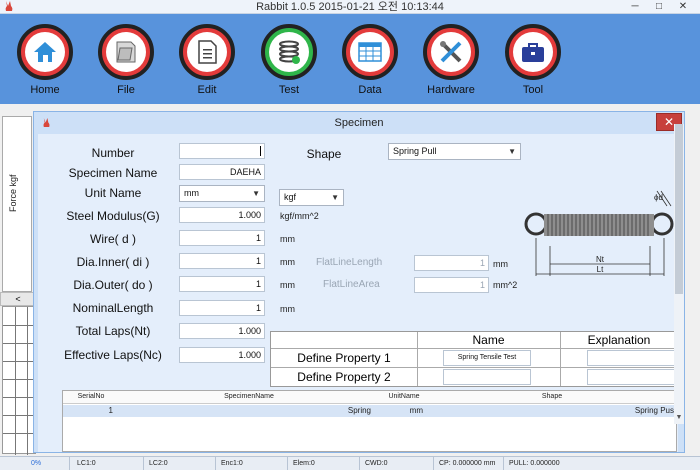  What do you see at coordinates (113, 216) in the screenshot?
I see `steel-modulus-label: Steel Modulus(G)` at bounding box center [113, 216].